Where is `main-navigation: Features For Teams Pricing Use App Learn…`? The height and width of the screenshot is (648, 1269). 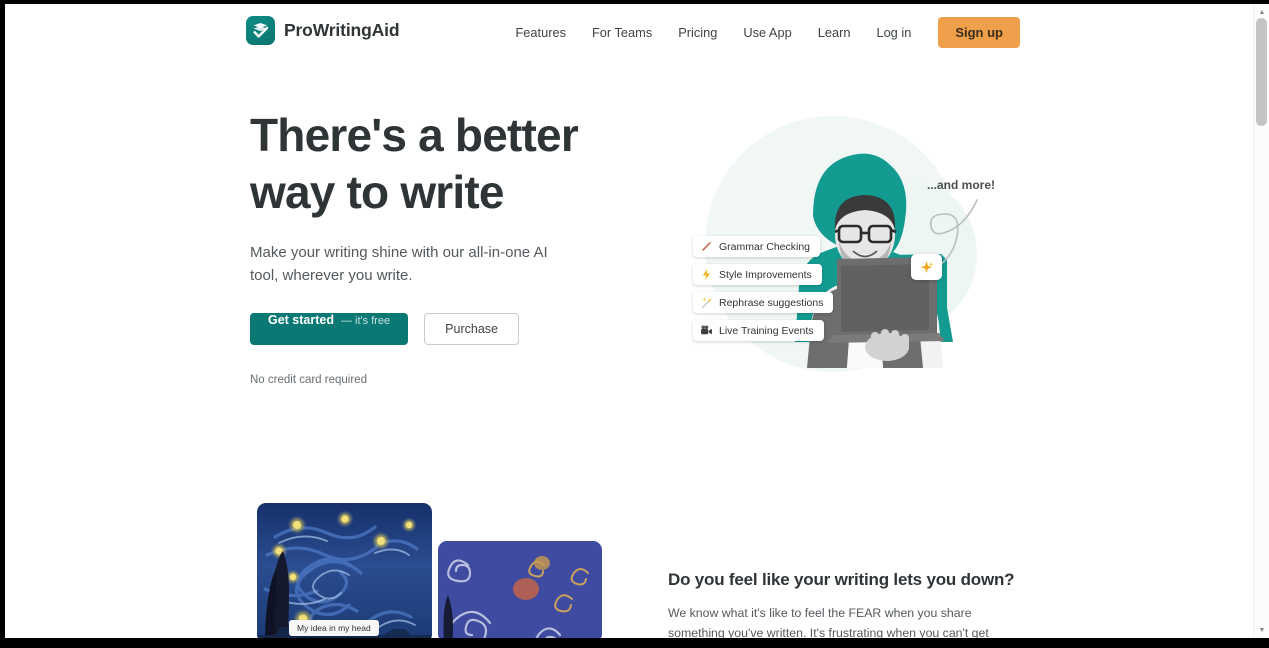 main-navigation: Features For Teams Pricing Use App Learn… is located at coordinates (761, 32).